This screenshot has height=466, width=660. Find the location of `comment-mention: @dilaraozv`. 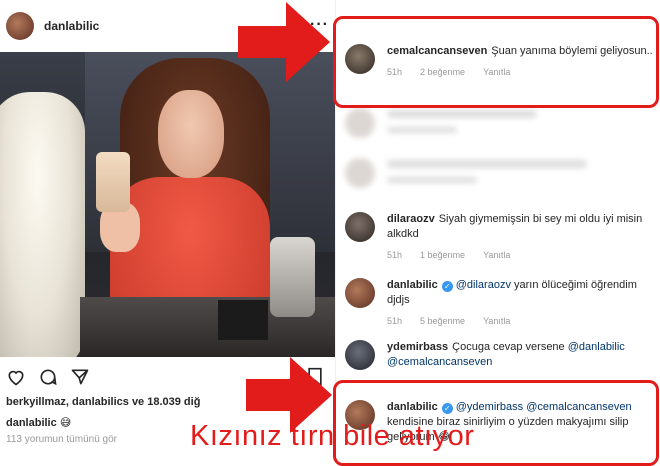

comment-mention: @dilaraozv is located at coordinates (483, 285).